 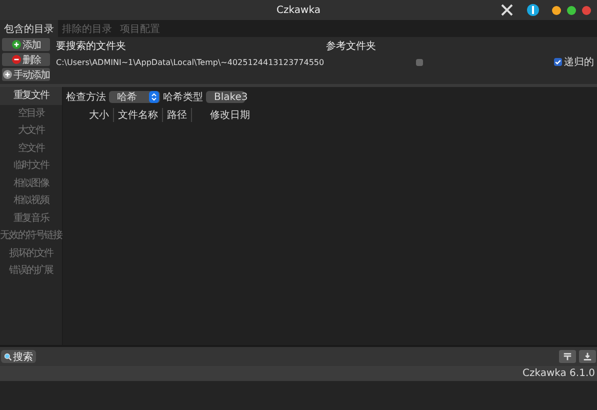 I want to click on sidebar-item: 相似图像, so click(x=31, y=183).